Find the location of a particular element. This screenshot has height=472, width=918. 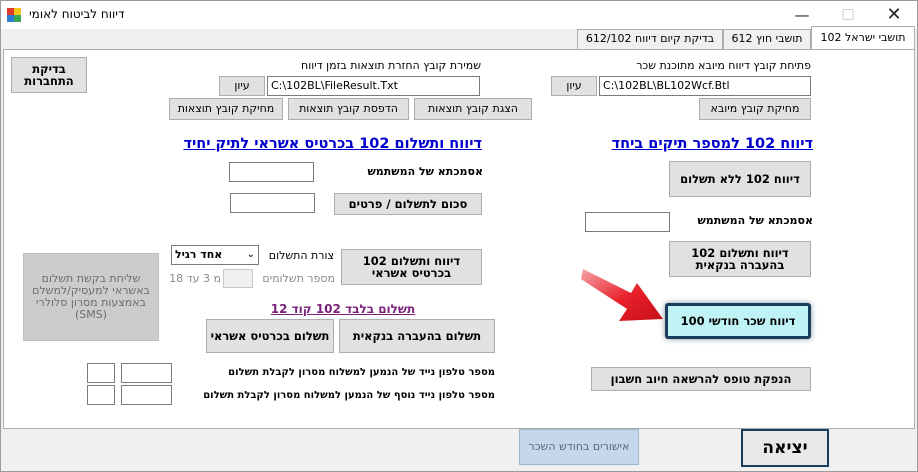

multi-file-section-title: דיווח 102 למספר תיקים ביחד is located at coordinates (712, 144).